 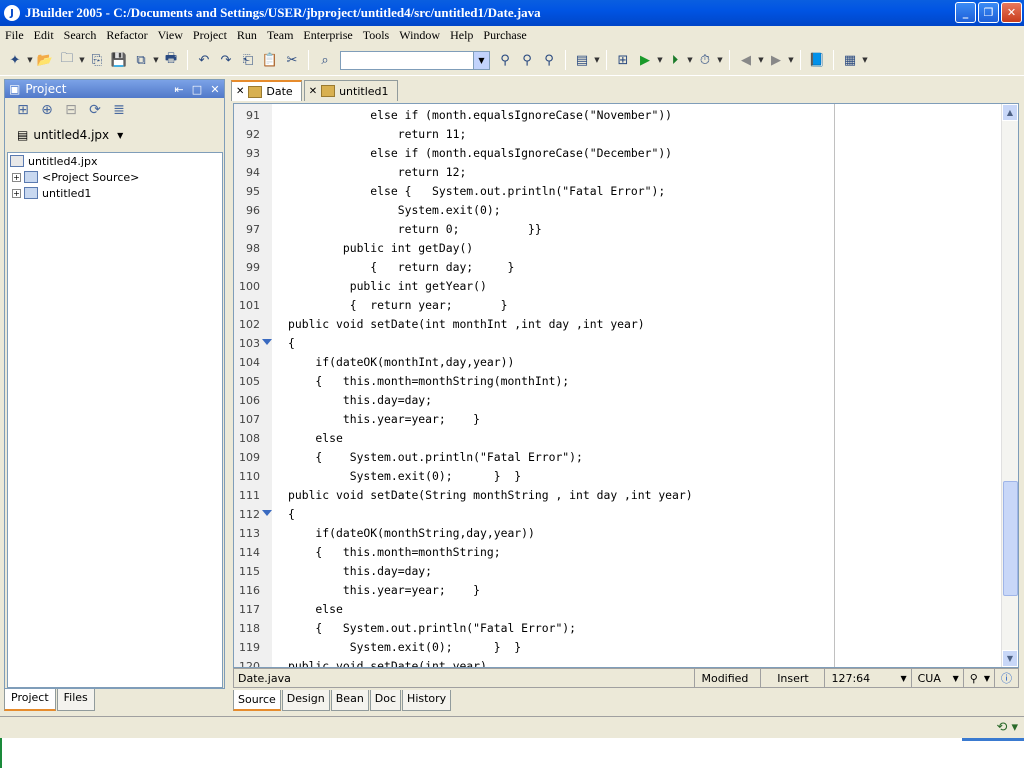 I want to click on sync-icon: ⟲ ▾, so click(x=1007, y=727).